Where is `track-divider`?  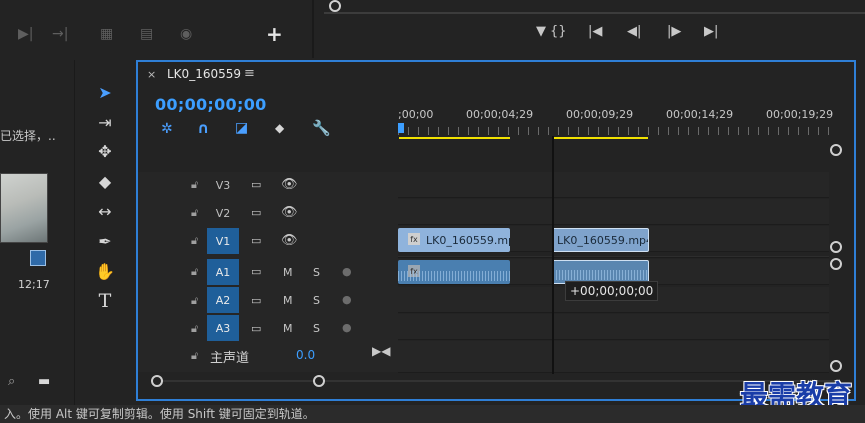
track-divider is located at coordinates (613, 257).